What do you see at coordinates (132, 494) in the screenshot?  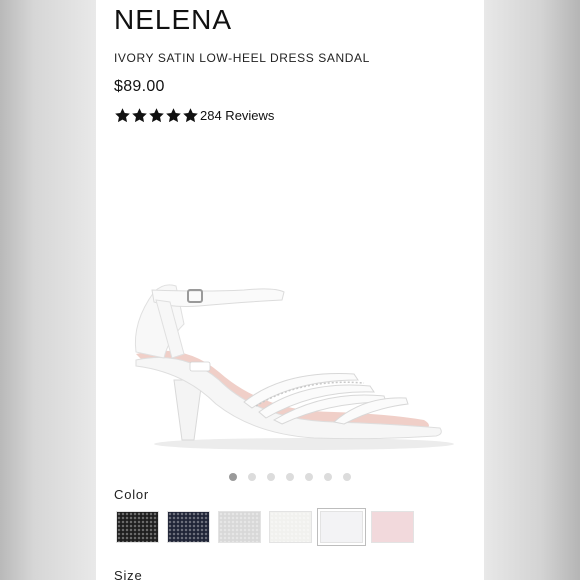 I see `color-label: Color` at bounding box center [132, 494].